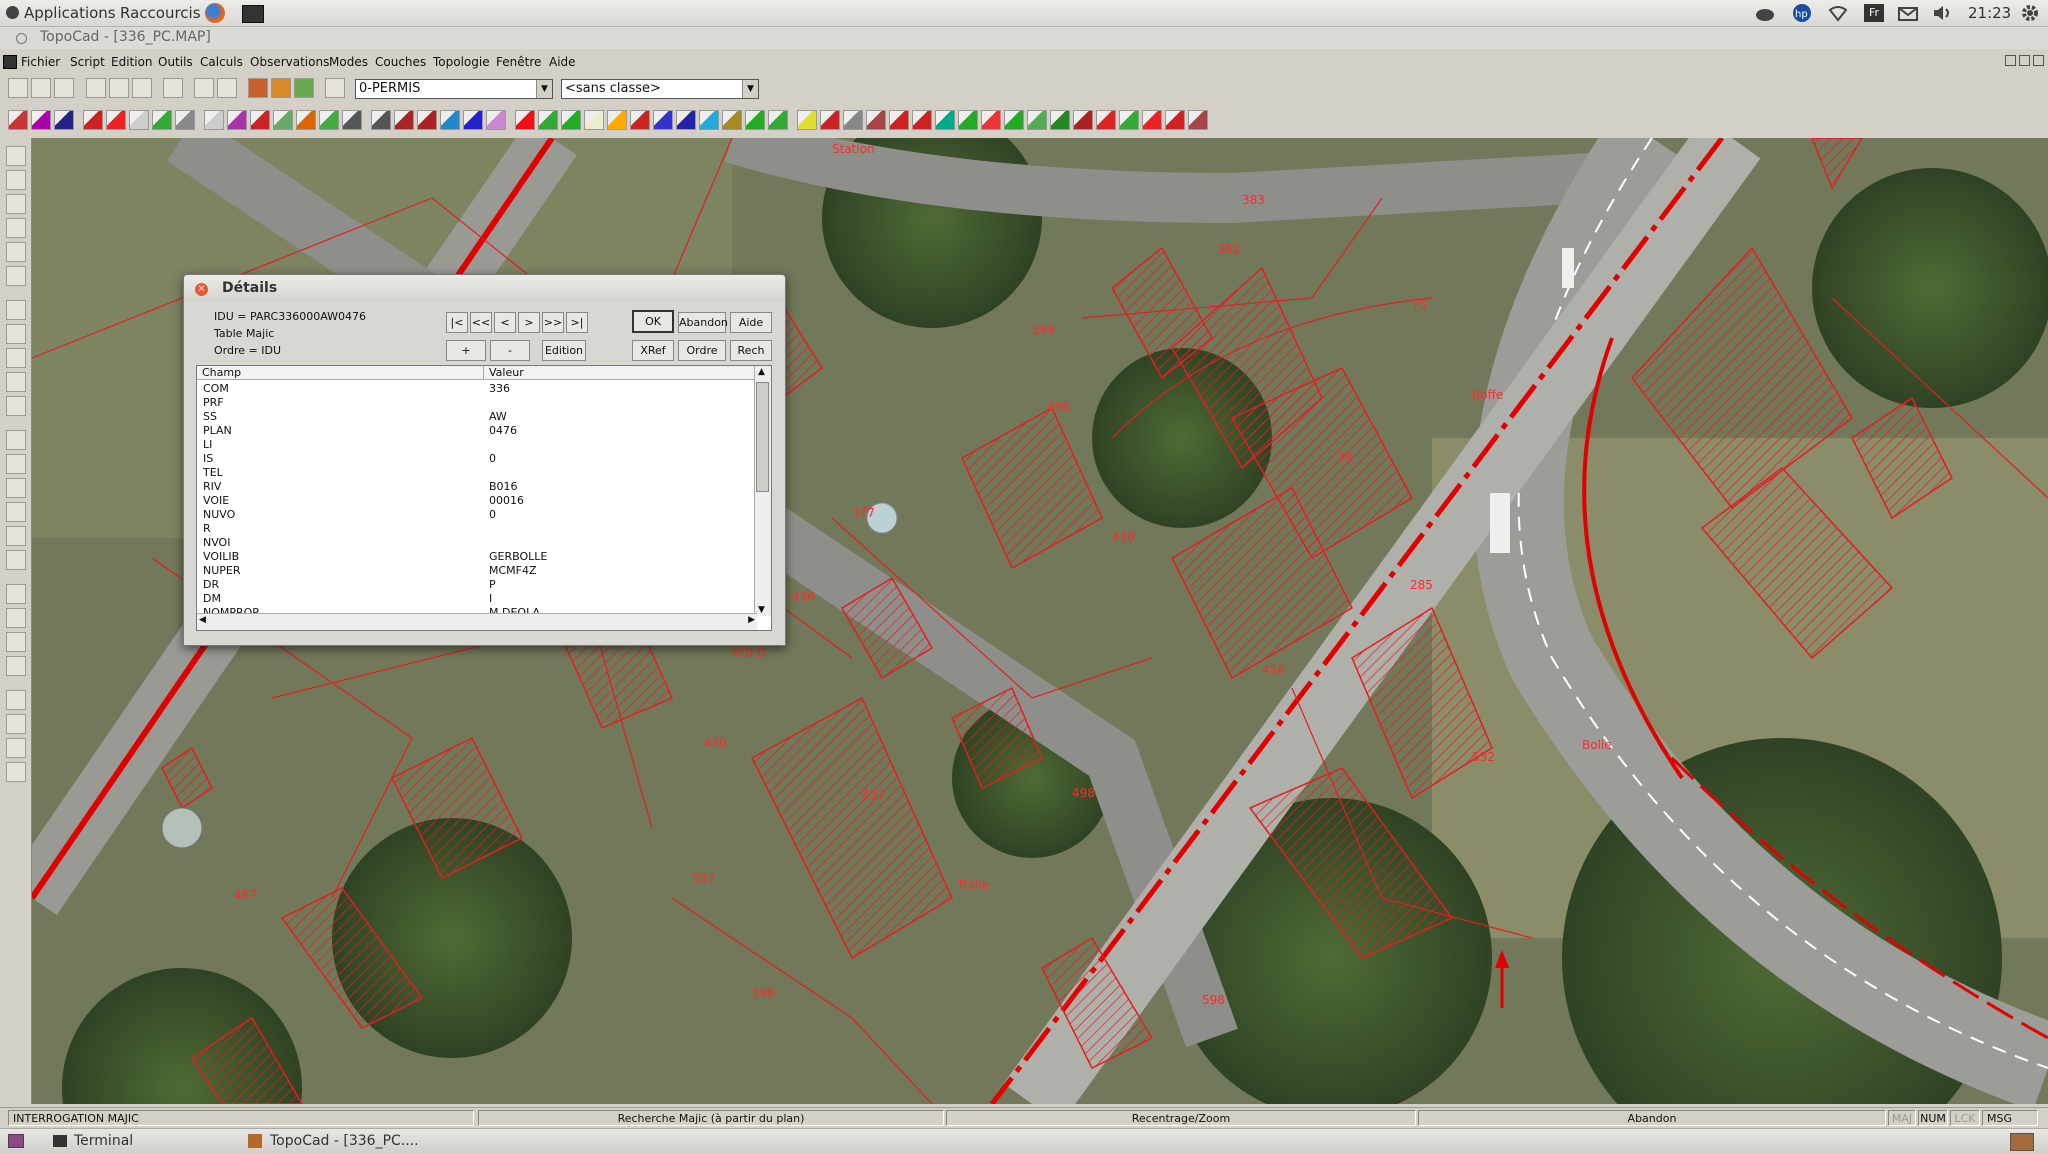 This screenshot has width=2048, height=1153. What do you see at coordinates (64, 88) in the screenshot?
I see `save-file-icon` at bounding box center [64, 88].